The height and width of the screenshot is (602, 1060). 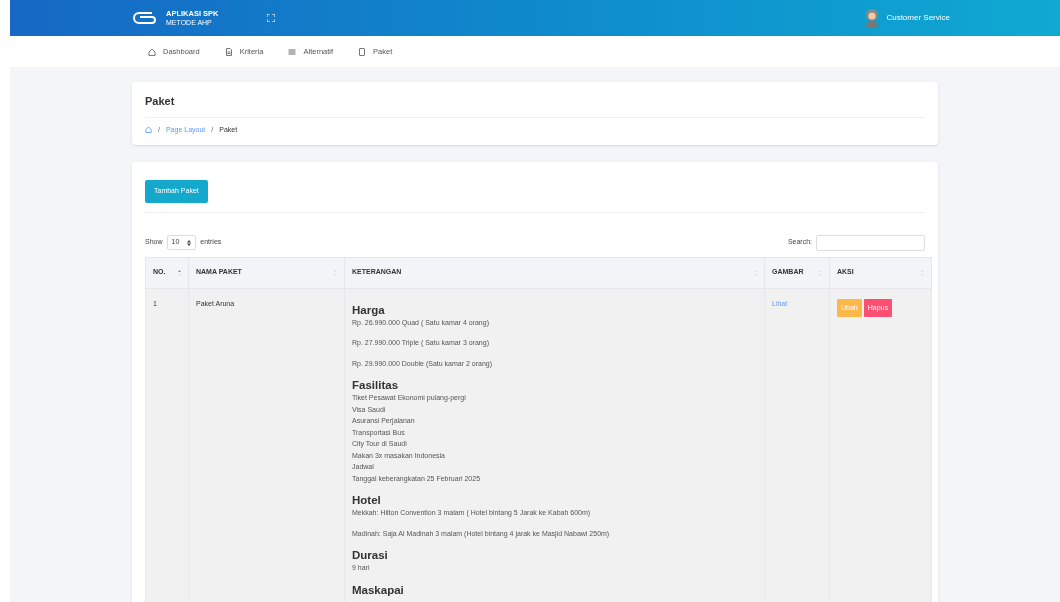 I want to click on section-heading: Maskapai, so click(x=378, y=589).